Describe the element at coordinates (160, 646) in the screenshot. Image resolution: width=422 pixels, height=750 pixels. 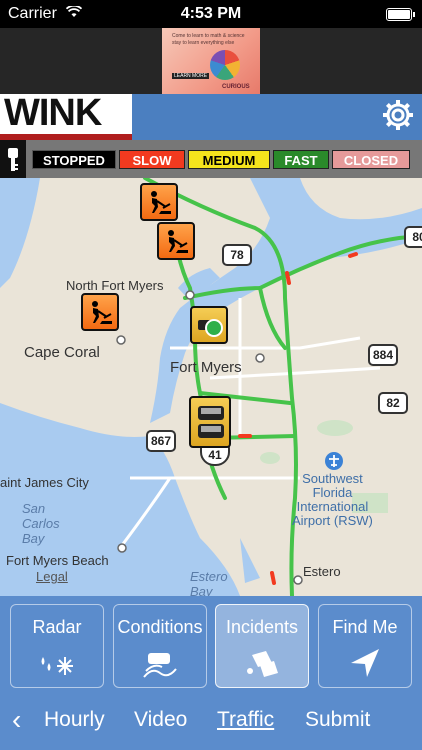
I see `tile-conditions: Conditions` at that location.